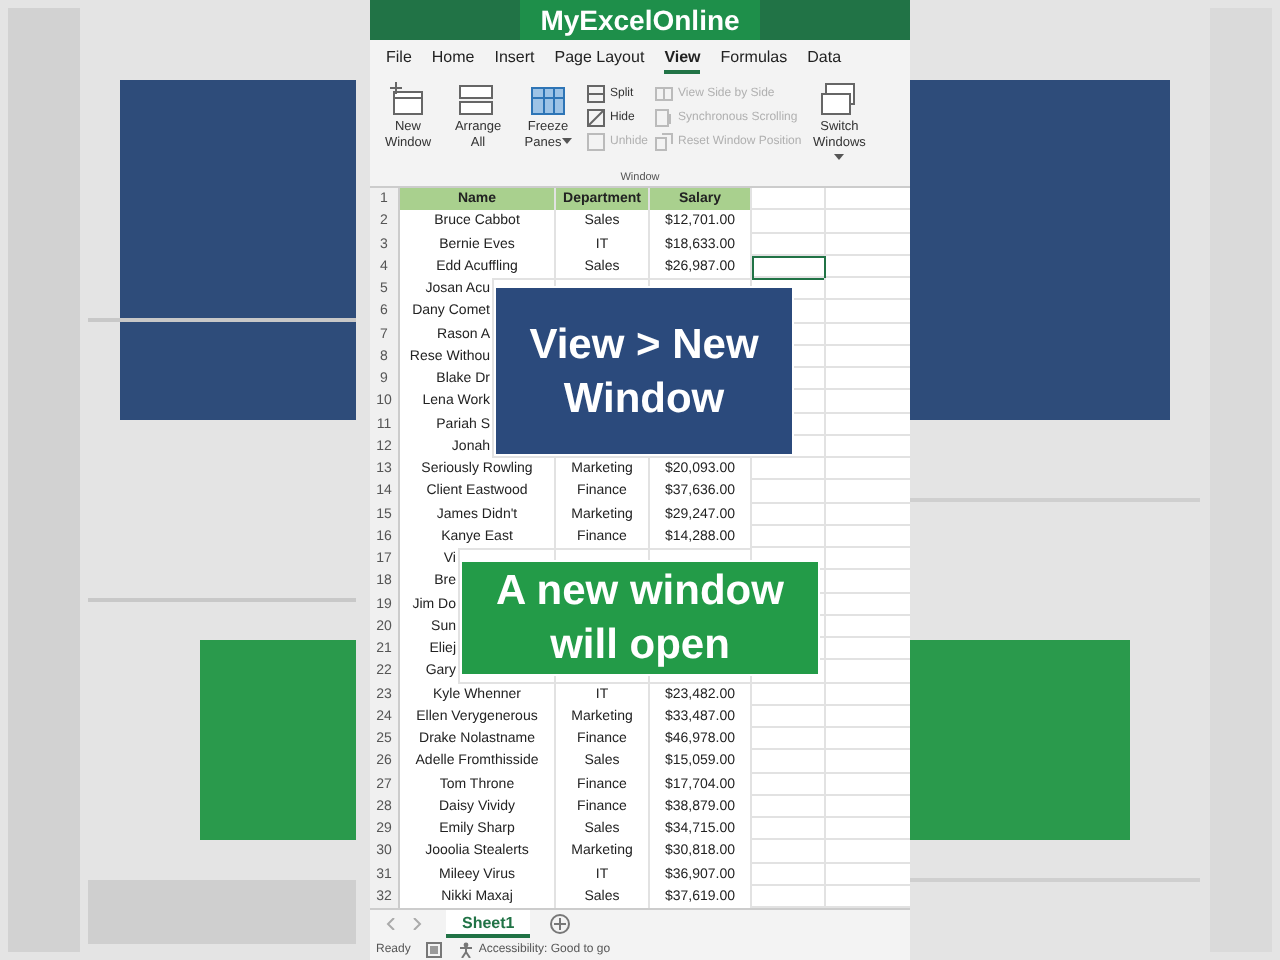  Describe the element at coordinates (406, 924) in the screenshot. I see `sheet-nav-icon` at that location.